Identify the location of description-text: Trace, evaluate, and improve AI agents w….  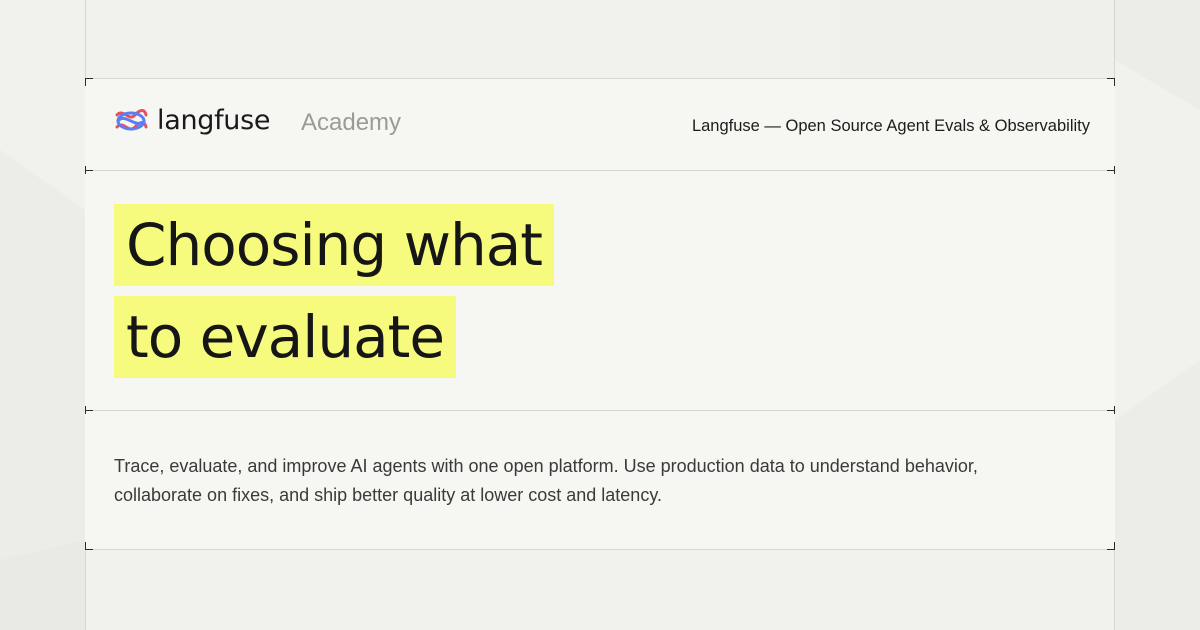
(546, 480).